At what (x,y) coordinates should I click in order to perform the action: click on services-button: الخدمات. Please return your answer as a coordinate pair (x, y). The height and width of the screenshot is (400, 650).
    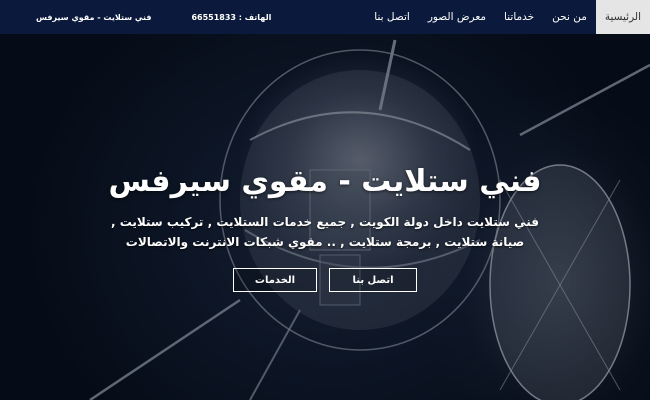
    Looking at the image, I should click on (275, 280).